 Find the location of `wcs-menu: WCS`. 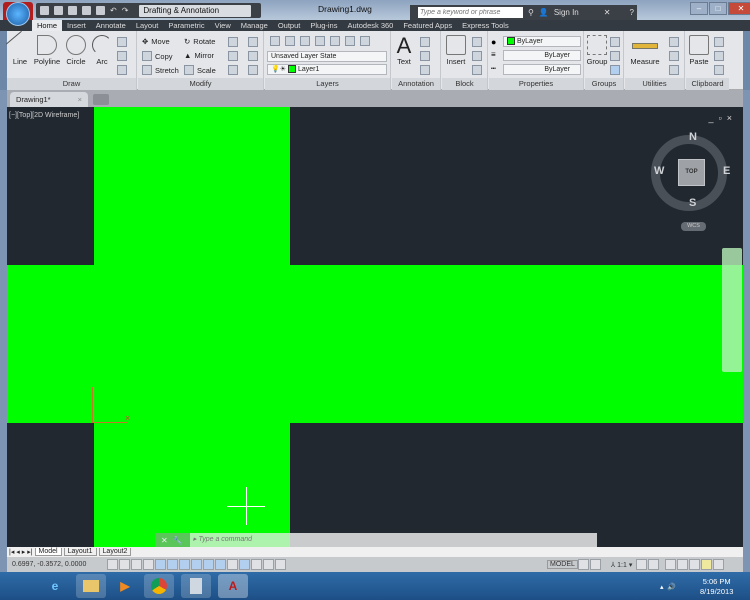

wcs-menu: WCS is located at coordinates (693, 226).